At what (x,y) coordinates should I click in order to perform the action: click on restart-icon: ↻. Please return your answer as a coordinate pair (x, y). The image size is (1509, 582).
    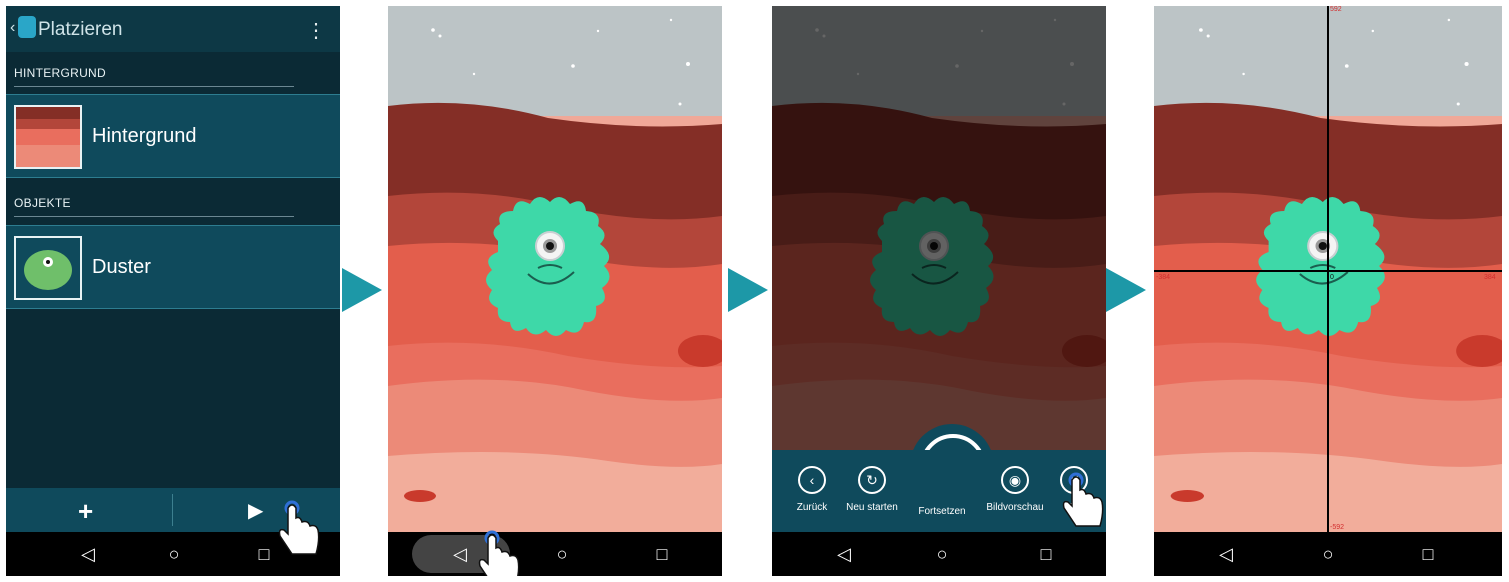
    Looking at the image, I should click on (872, 480).